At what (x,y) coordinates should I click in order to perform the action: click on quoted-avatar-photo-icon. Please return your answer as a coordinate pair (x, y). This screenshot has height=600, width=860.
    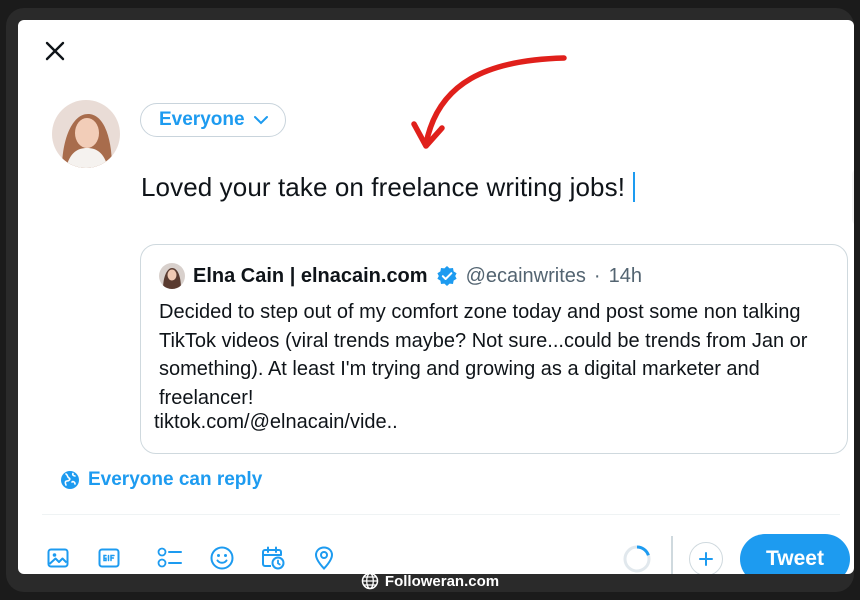
    Looking at the image, I should click on (172, 276).